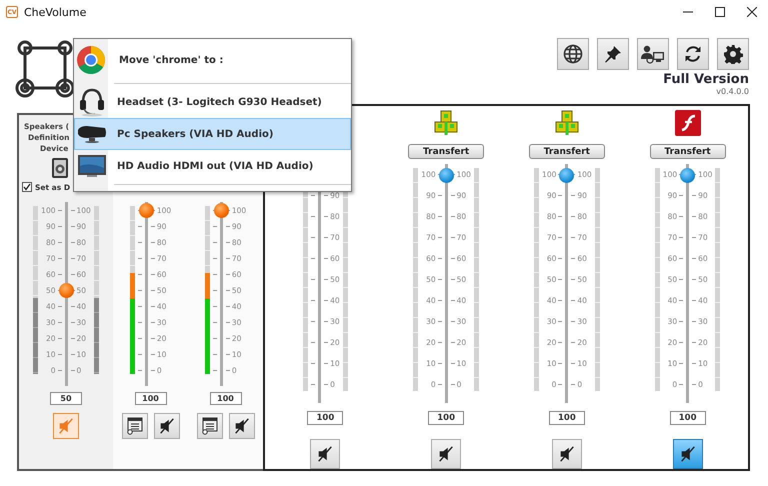 This screenshot has width=768, height=486. What do you see at coordinates (212, 134) in the screenshot?
I see `menu-item: Pc Speakers (VIA HD Audio)` at bounding box center [212, 134].